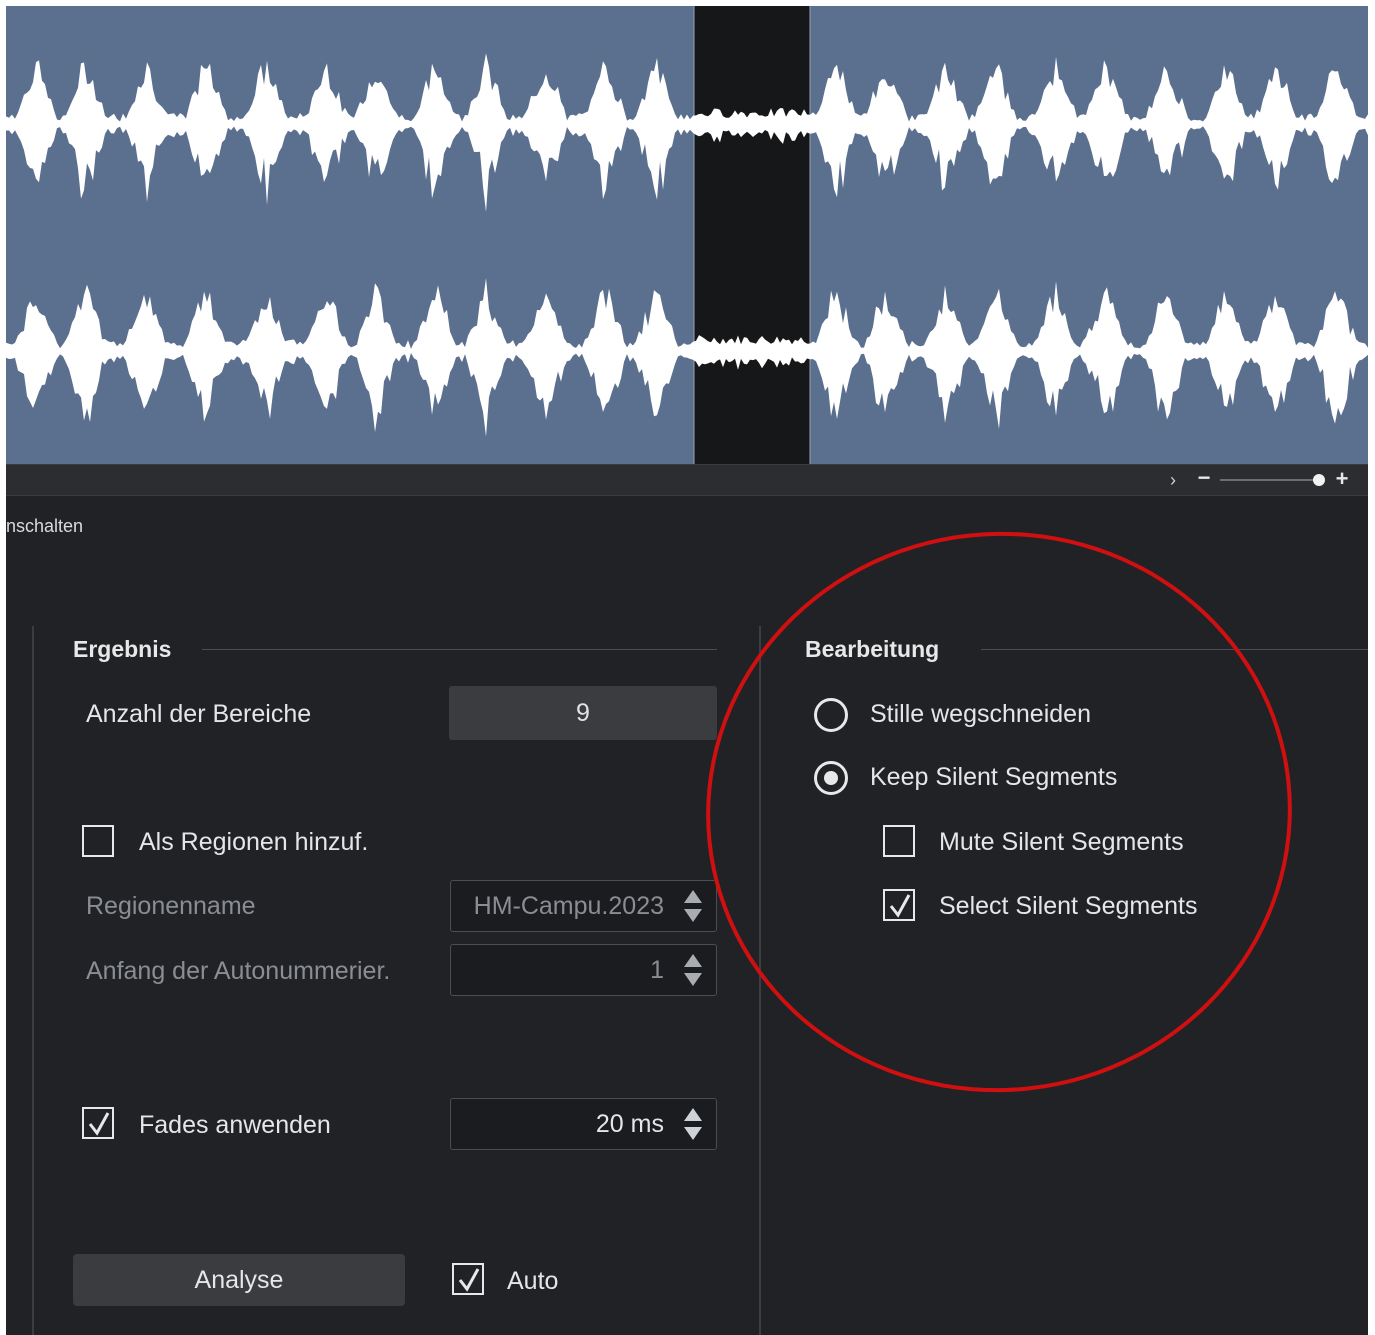 The image size is (1375, 1335). I want to click on zoom-in-icon: +, so click(1342, 479).